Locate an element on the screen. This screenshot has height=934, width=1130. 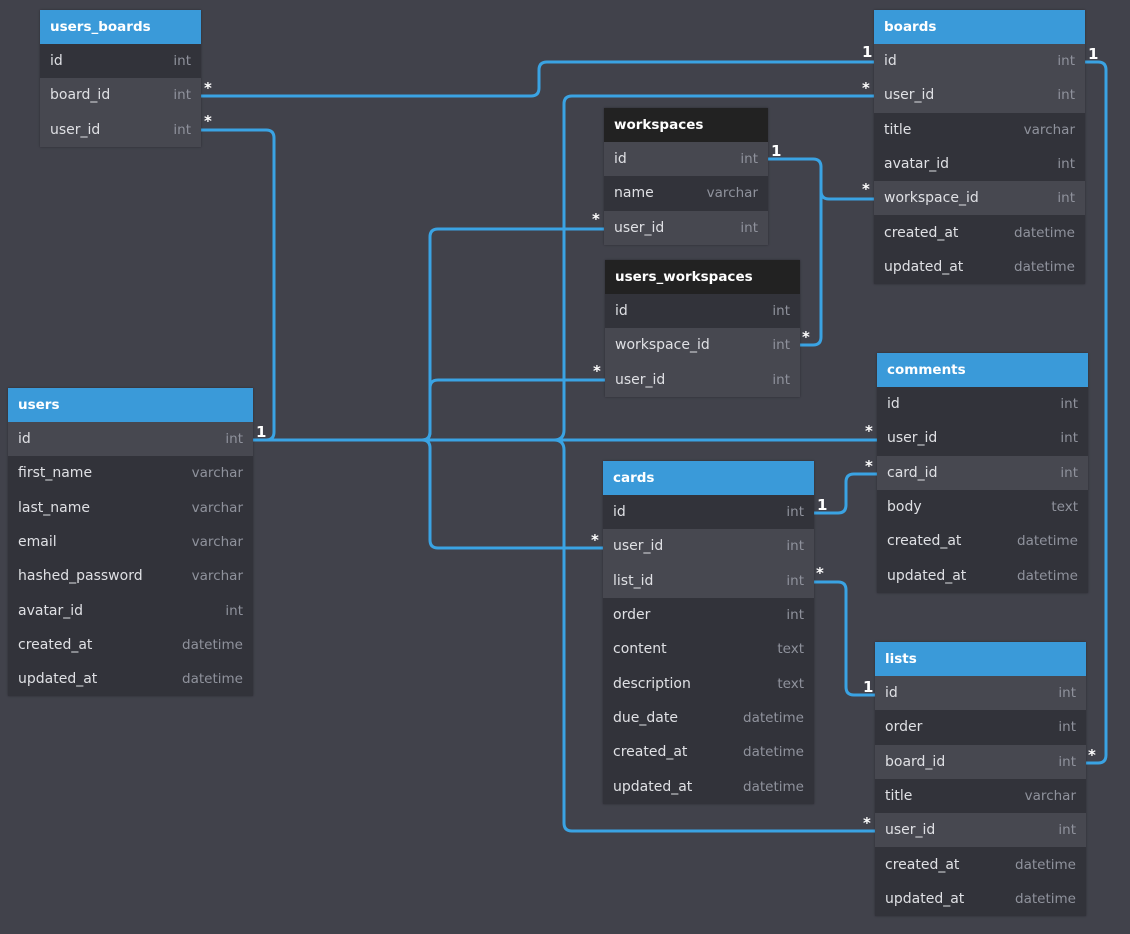
field-row: email varchar is located at coordinates (130, 542).